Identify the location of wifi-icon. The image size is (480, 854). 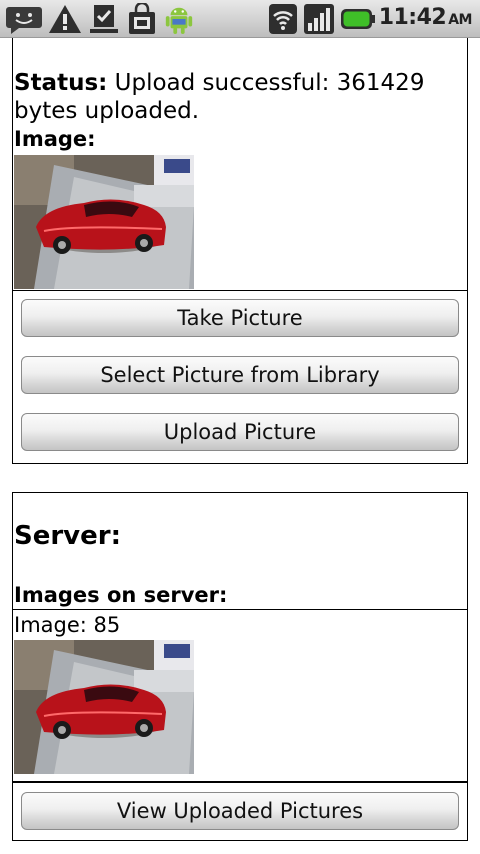
(283, 19).